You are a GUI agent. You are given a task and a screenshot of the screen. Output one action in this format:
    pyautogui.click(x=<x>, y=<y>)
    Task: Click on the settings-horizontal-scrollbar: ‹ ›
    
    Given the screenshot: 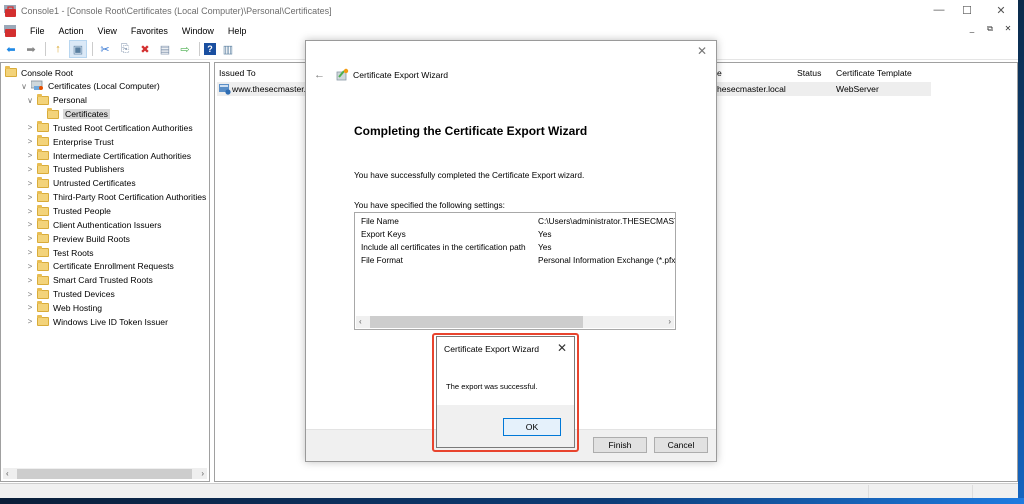 What is the action you would take?
    pyautogui.click(x=515, y=322)
    